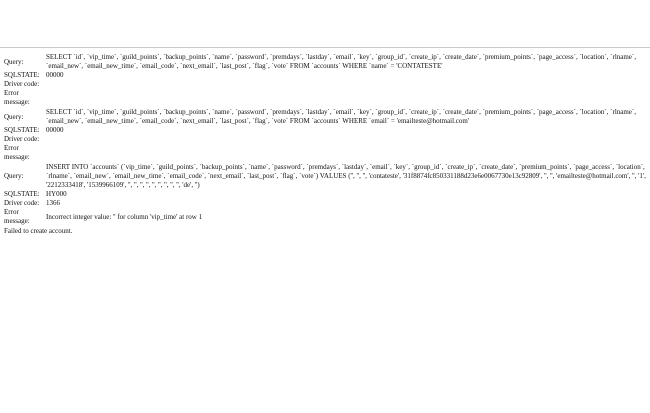 Image resolution: width=650 pixels, height=413 pixels. Describe the element at coordinates (56, 194) in the screenshot. I see `sqlstate-value: HY000` at that location.